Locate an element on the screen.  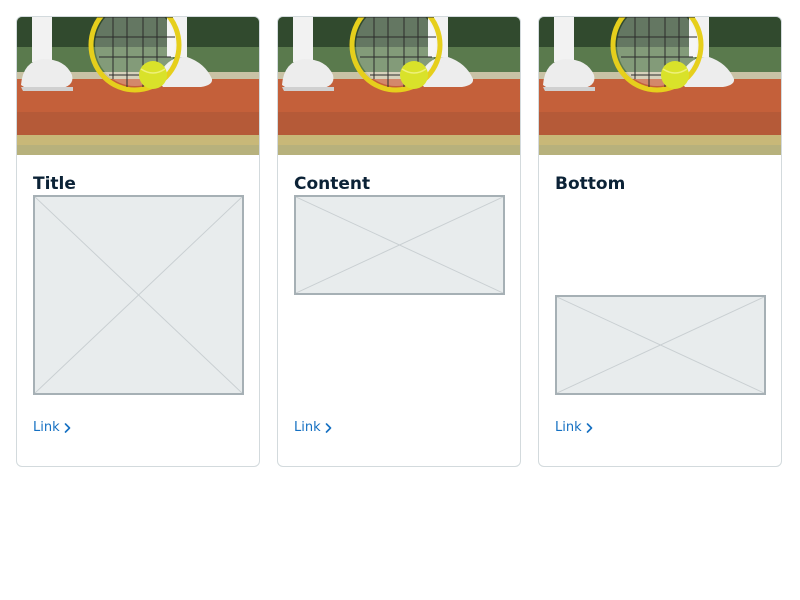
card-heading: Bottom is located at coordinates (590, 184).